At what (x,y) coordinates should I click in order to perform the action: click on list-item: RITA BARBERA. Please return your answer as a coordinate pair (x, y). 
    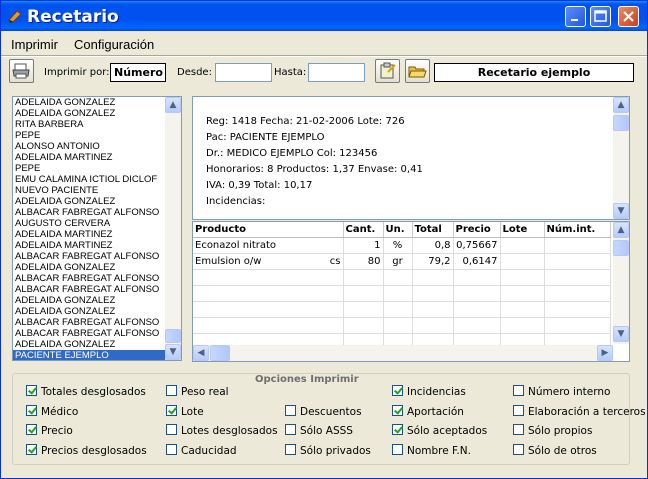
    Looking at the image, I should click on (89, 124).